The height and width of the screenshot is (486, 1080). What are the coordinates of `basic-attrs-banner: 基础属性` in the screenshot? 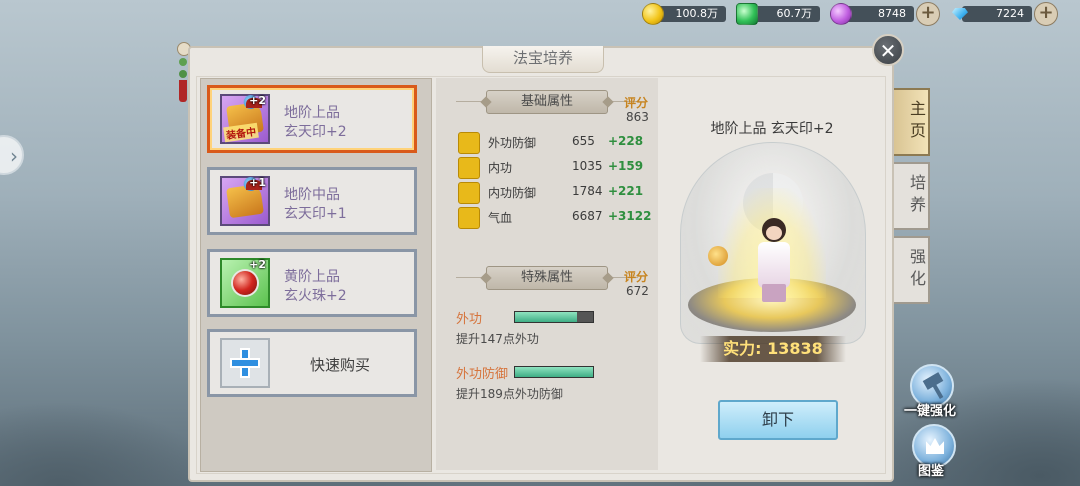 It's located at (547, 102).